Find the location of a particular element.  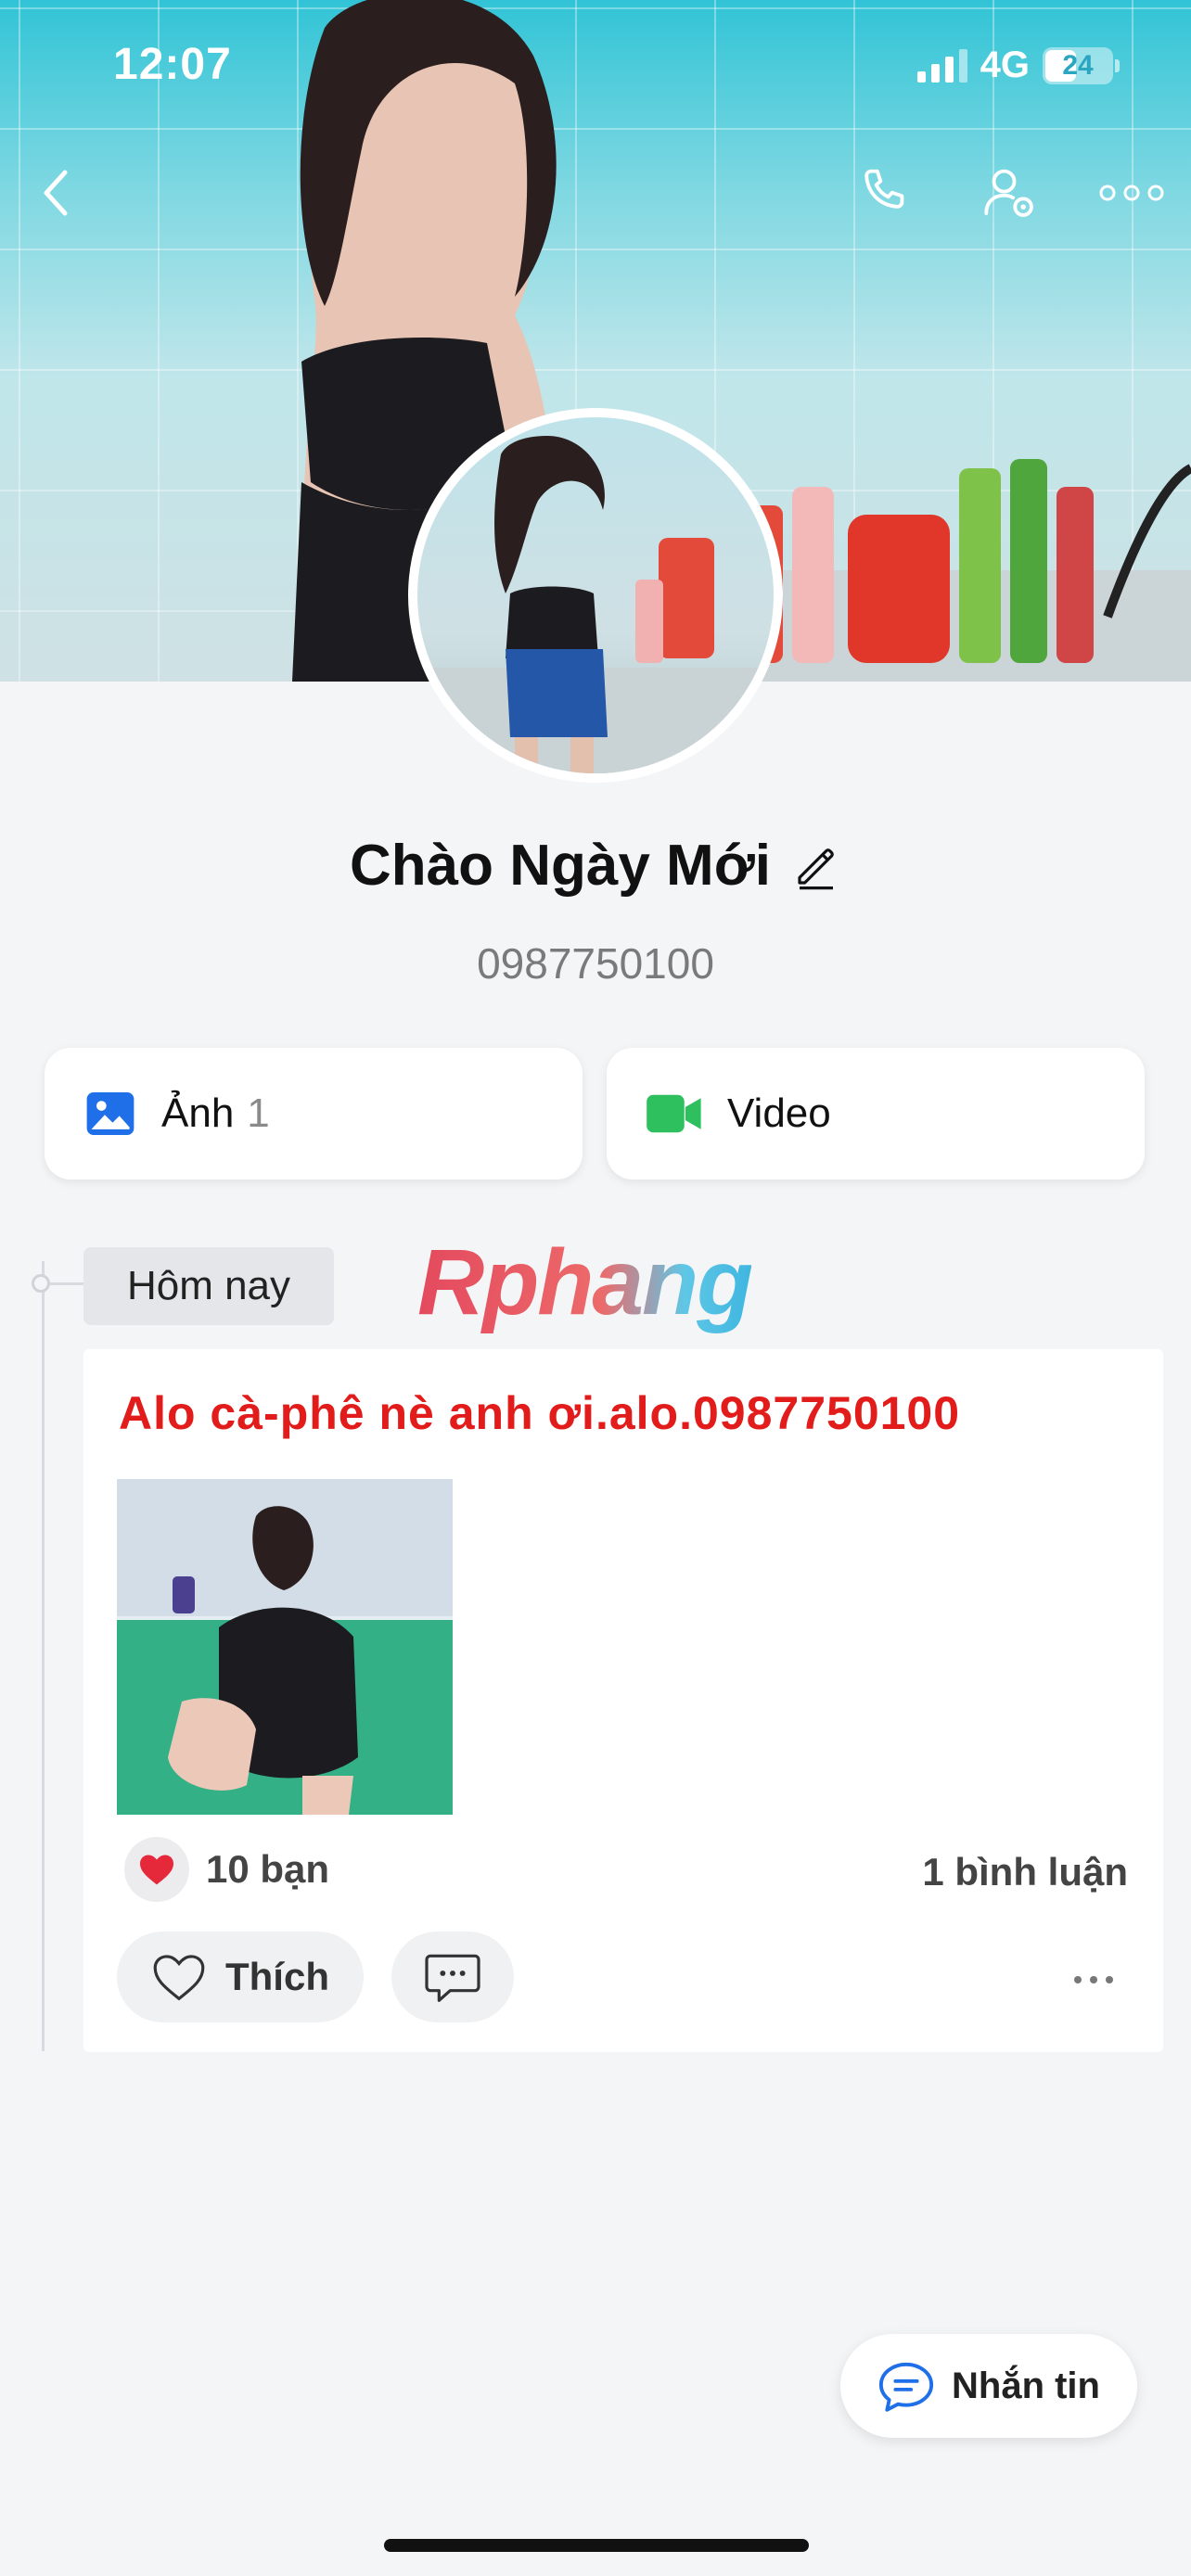

photos-count: 1 is located at coordinates (258, 1113).